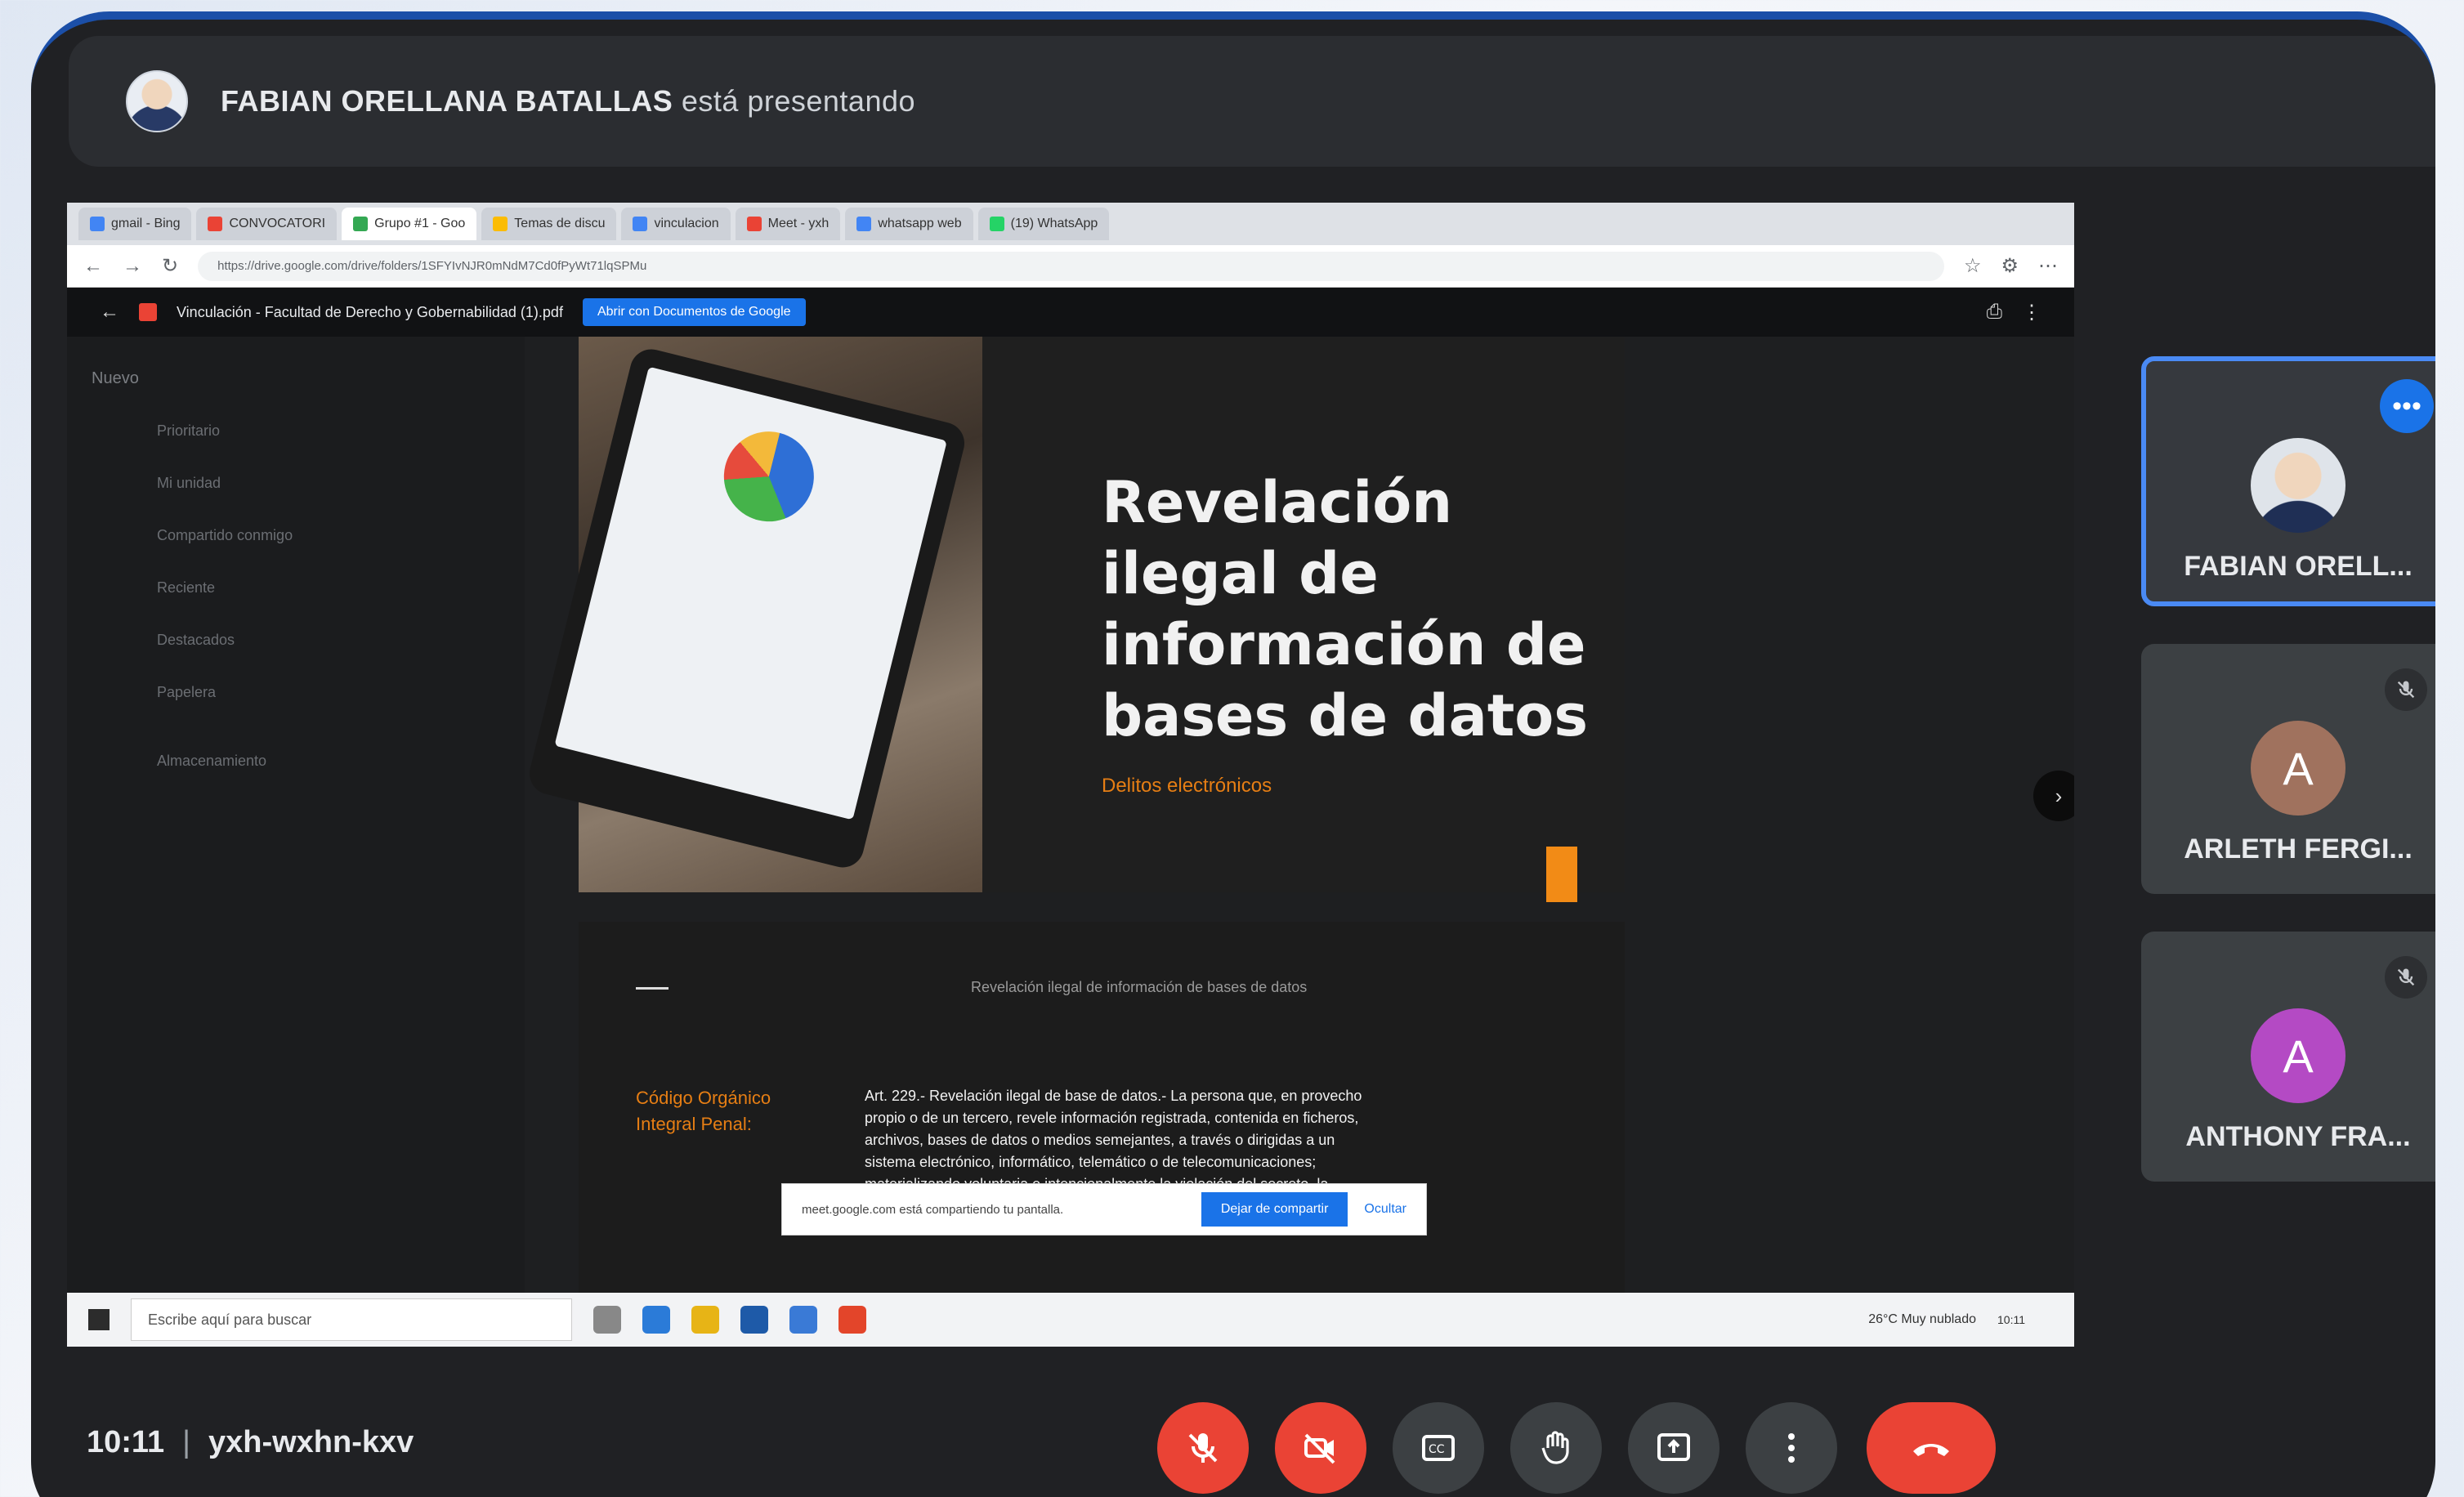 Image resolution: width=2464 pixels, height=1497 pixels. I want to click on browser-tab: Temas de discu, so click(549, 224).